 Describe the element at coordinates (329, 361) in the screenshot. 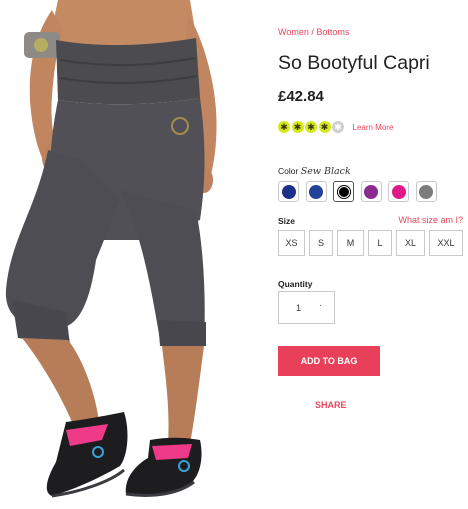

I see `add-to-bag-button: ADD TO BAG` at that location.